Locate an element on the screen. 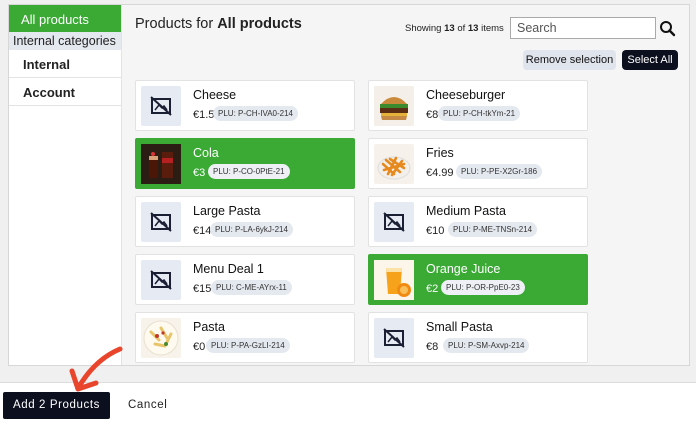 This screenshot has height=421, width=696. product-name: Cola is located at coordinates (206, 153).